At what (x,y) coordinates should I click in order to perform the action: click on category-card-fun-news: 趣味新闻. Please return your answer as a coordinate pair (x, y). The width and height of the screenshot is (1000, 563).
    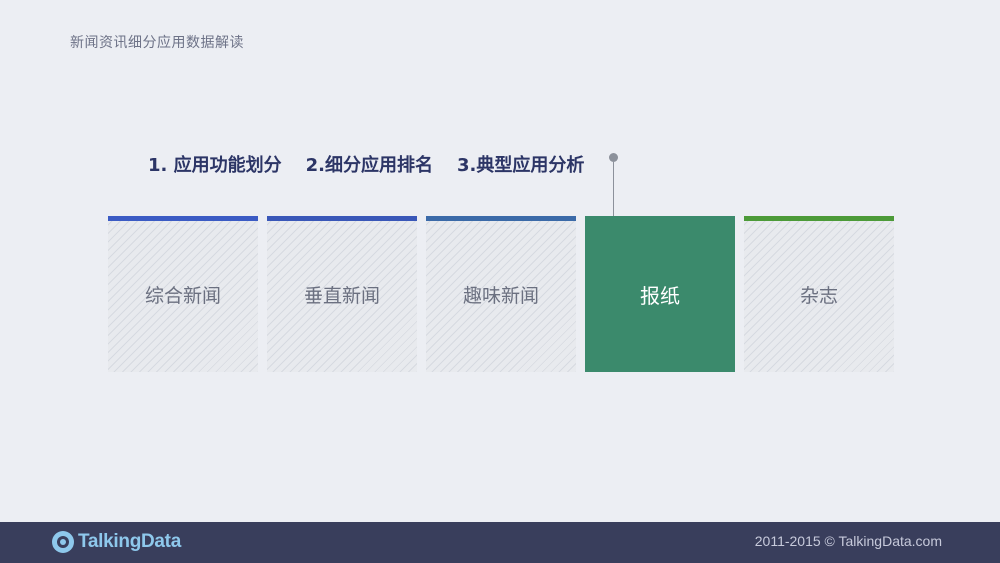
    Looking at the image, I should click on (501, 294).